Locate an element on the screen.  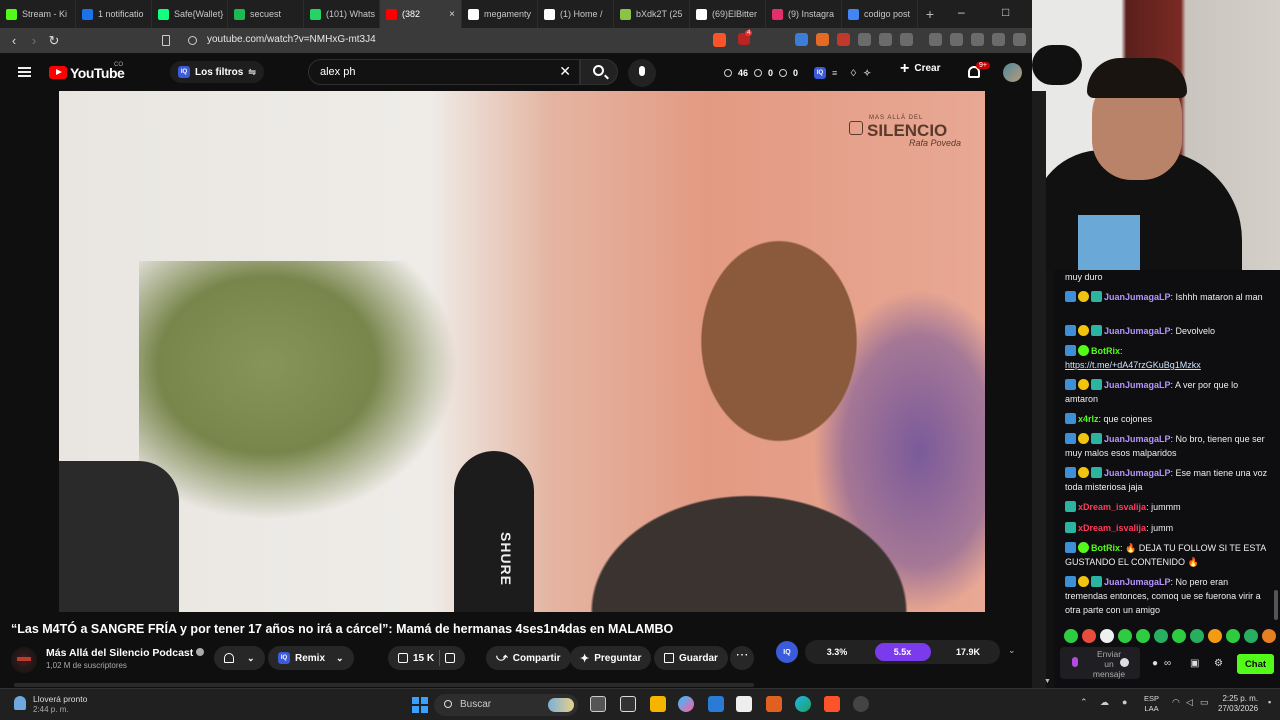
youtube-logo-icon is located at coordinates (58, 72).